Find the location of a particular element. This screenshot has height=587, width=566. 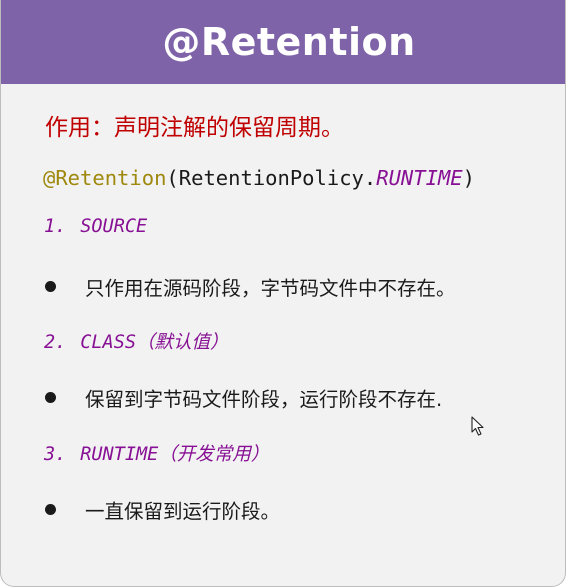

list-item: 保留到字节码文件阶段，运行阶段不存在. is located at coordinates (243, 397).